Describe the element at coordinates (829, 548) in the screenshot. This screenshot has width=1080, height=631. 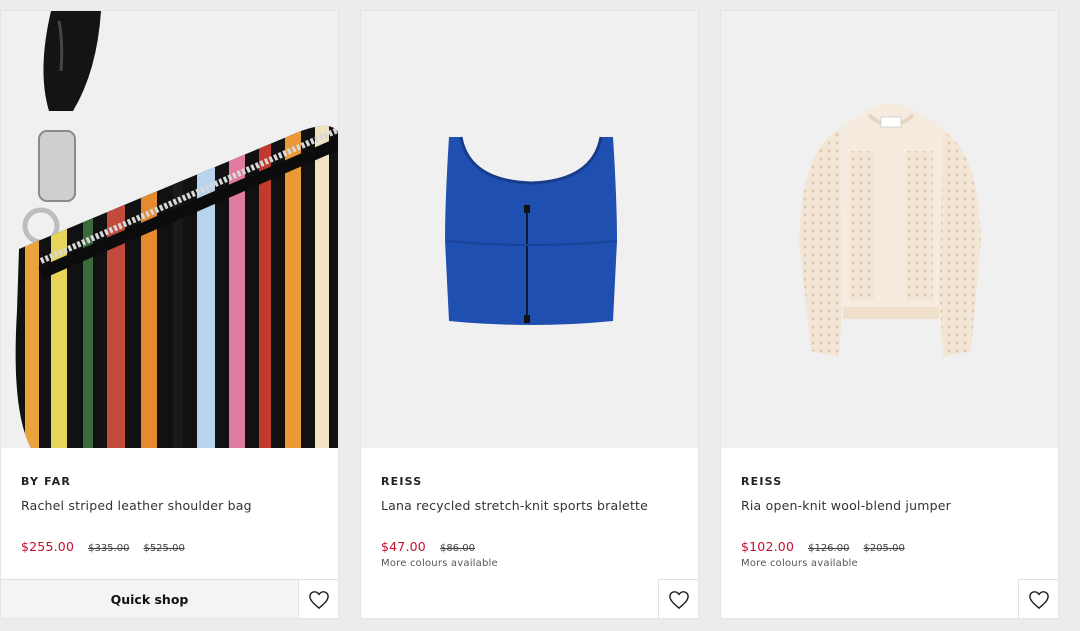
I see `was-price: $126.00` at that location.